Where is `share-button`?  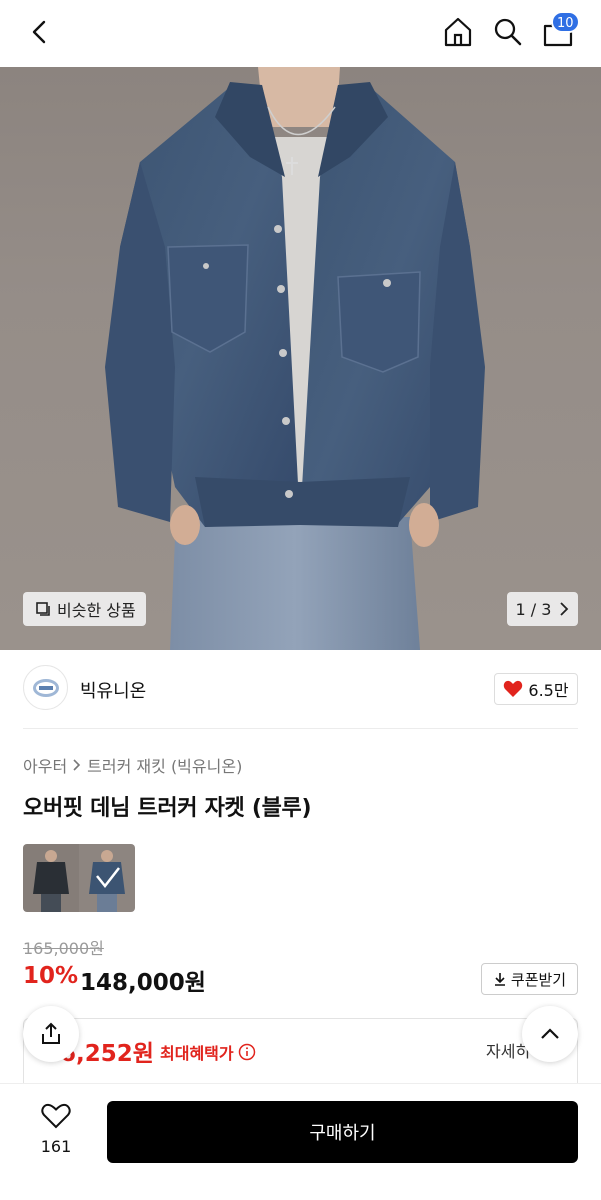 share-button is located at coordinates (51, 1034).